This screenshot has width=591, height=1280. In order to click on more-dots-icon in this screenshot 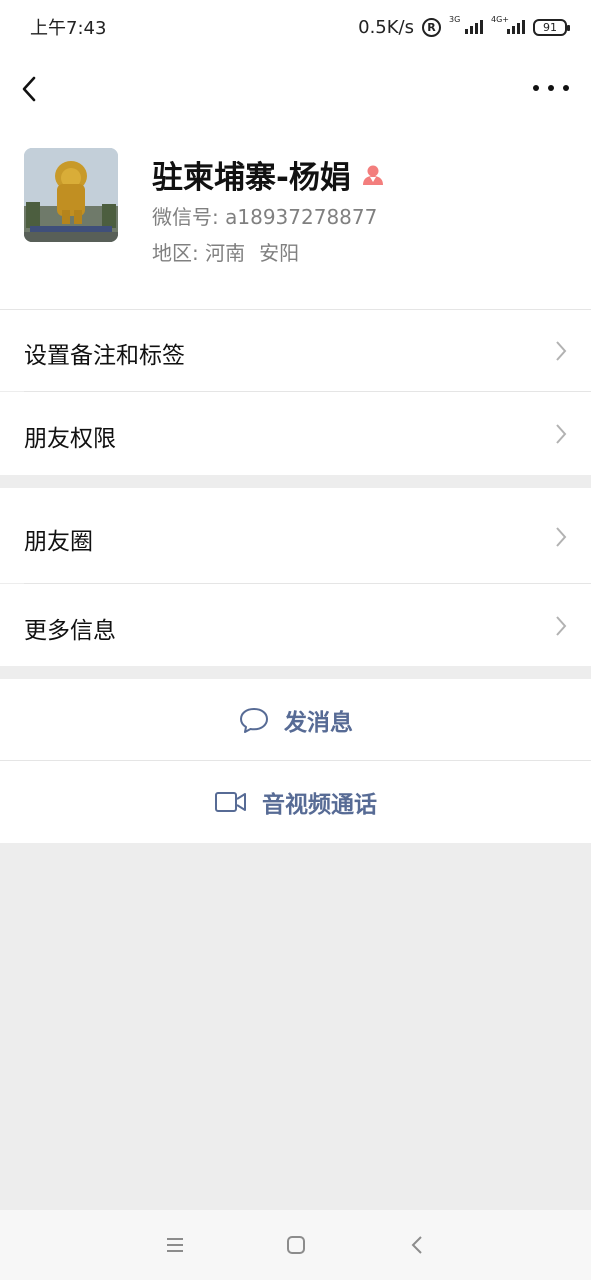, I will do `click(536, 88)`.